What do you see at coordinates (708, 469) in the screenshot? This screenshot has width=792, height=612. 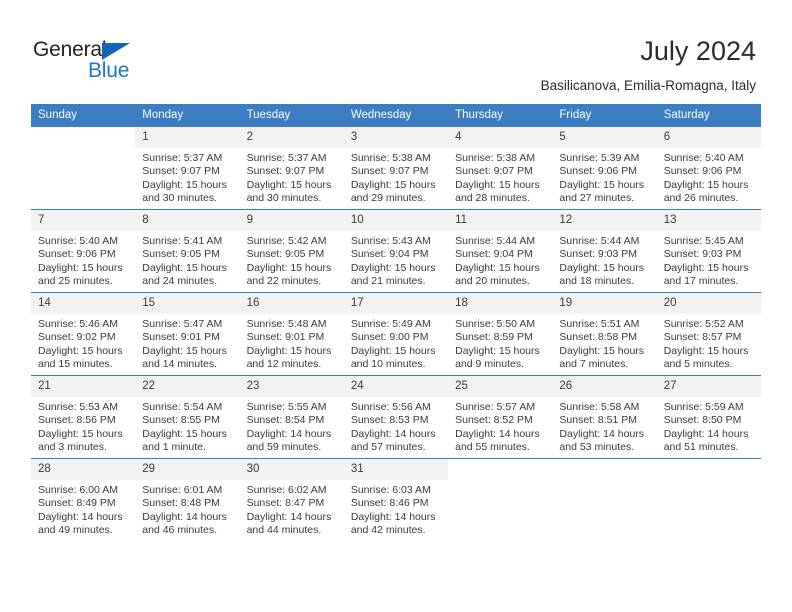 I see `day-number` at bounding box center [708, 469].